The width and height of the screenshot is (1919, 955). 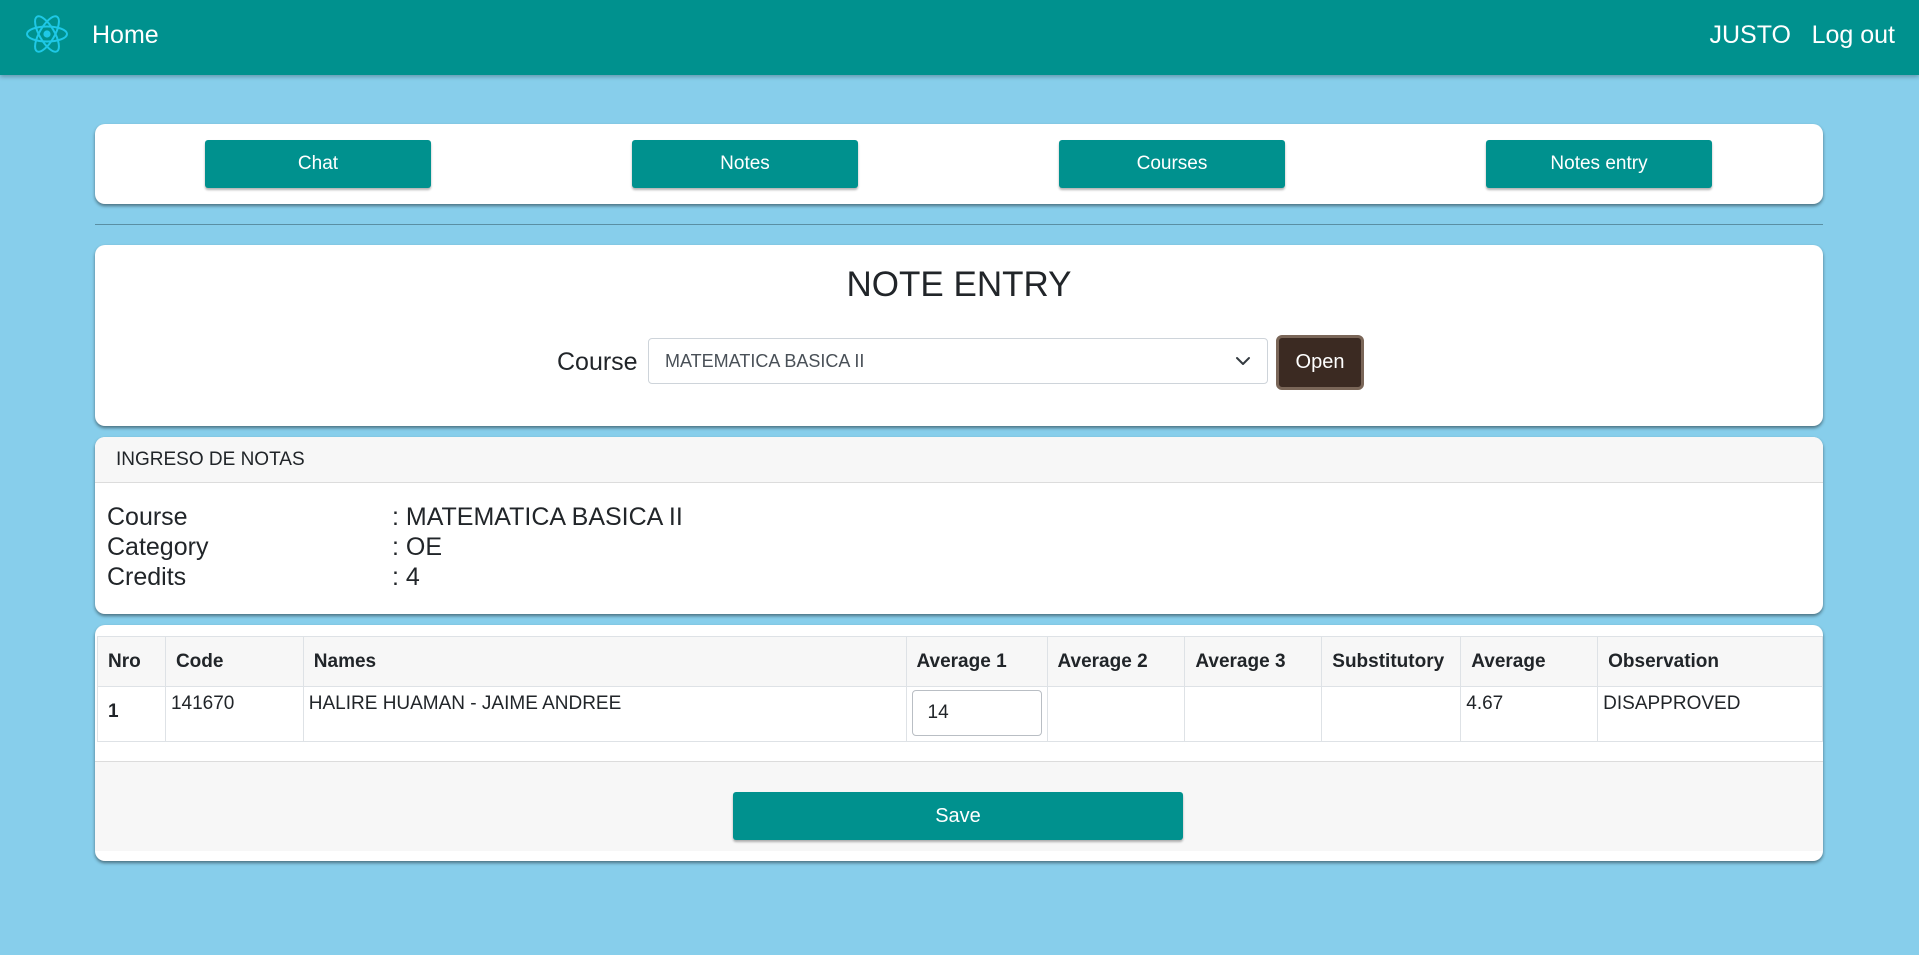 What do you see at coordinates (1116, 661) in the screenshot?
I see `column-header: Average 2` at bounding box center [1116, 661].